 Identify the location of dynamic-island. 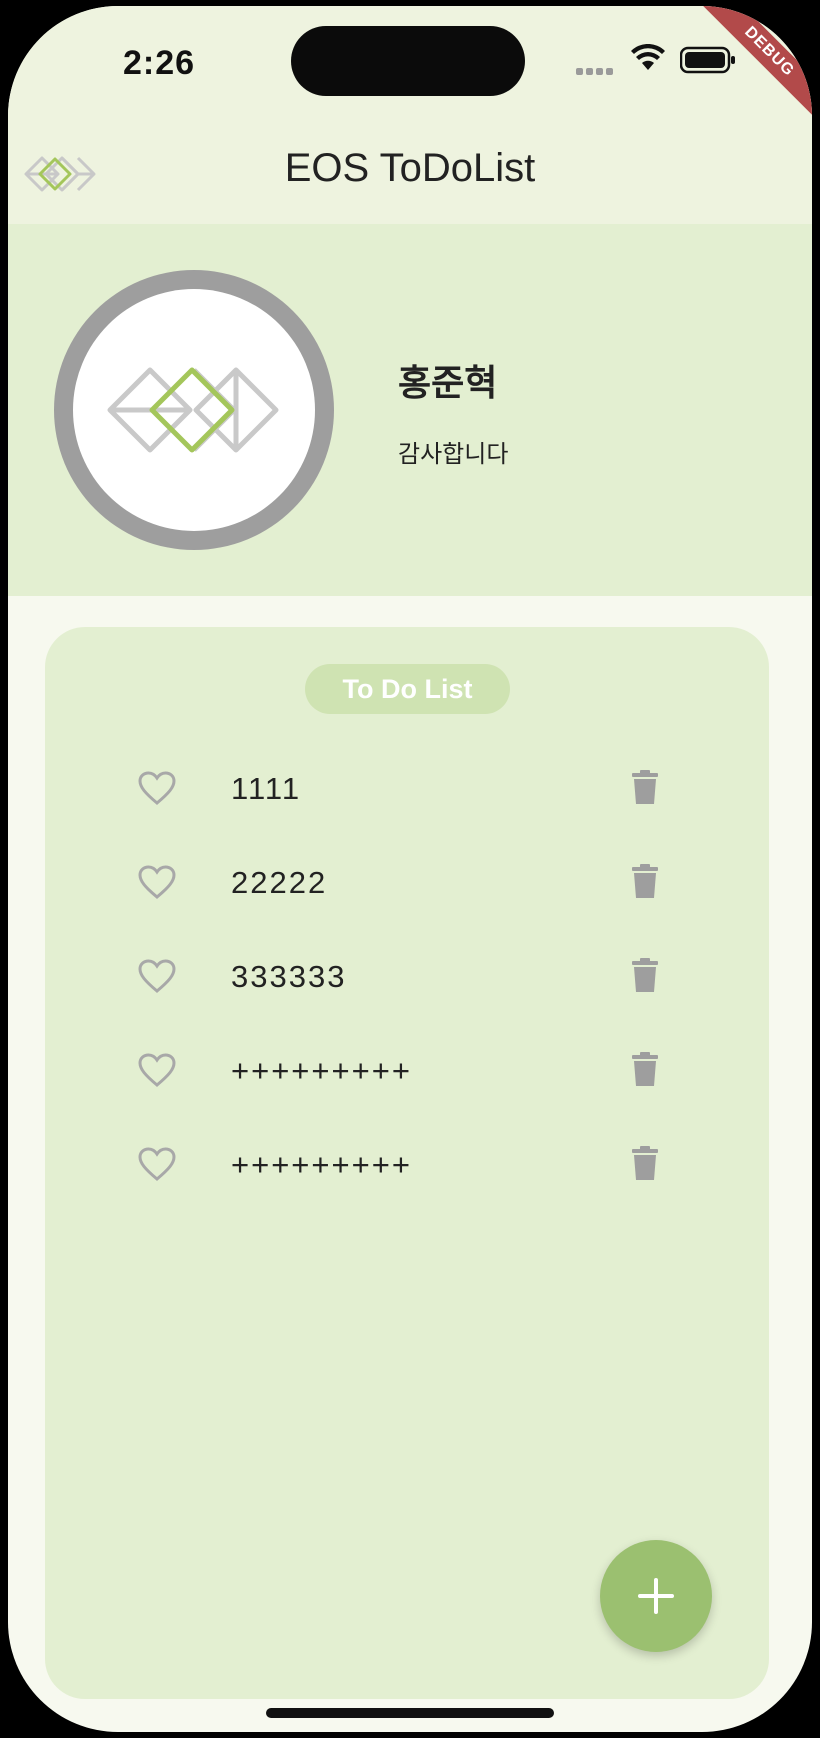
(408, 61).